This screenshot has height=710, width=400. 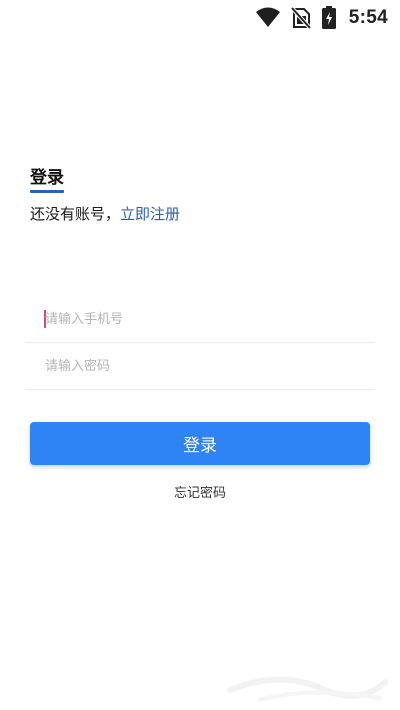 I want to click on status-bar: 5:54, so click(x=200, y=18).